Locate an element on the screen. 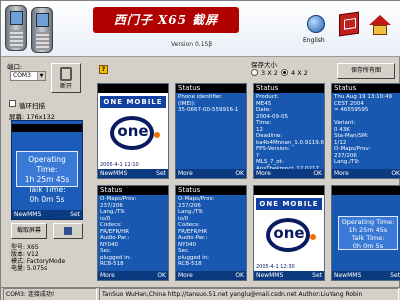 The image size is (400, 300). version-label: Version 0.15β is located at coordinates (192, 44).